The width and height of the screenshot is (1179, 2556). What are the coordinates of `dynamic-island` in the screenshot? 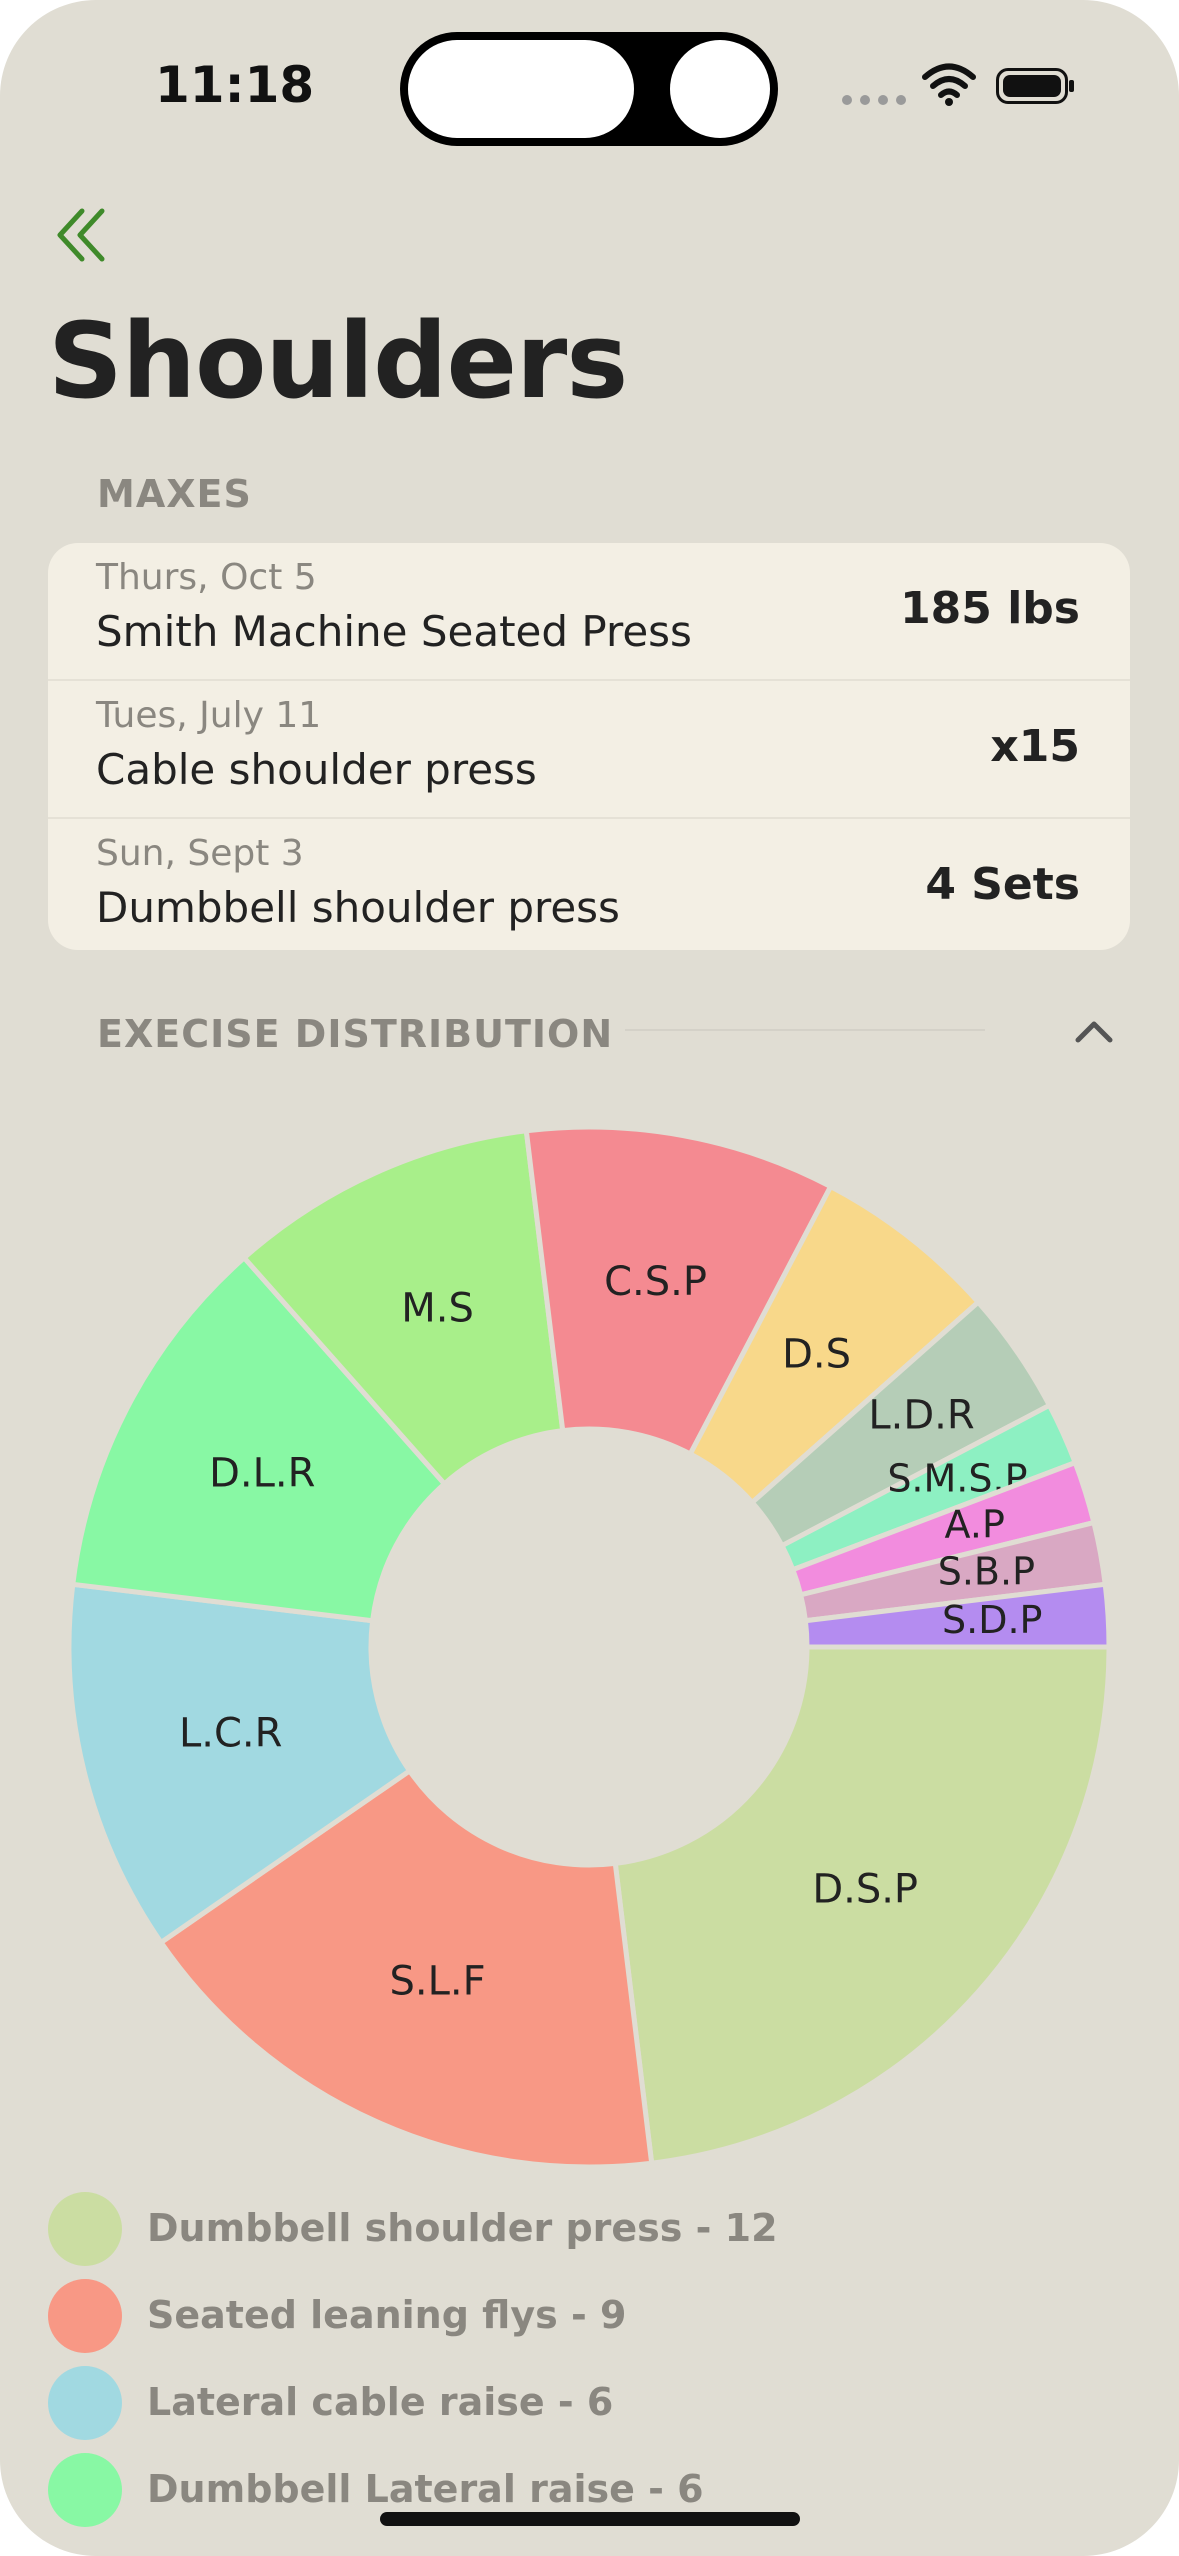 It's located at (589, 89).